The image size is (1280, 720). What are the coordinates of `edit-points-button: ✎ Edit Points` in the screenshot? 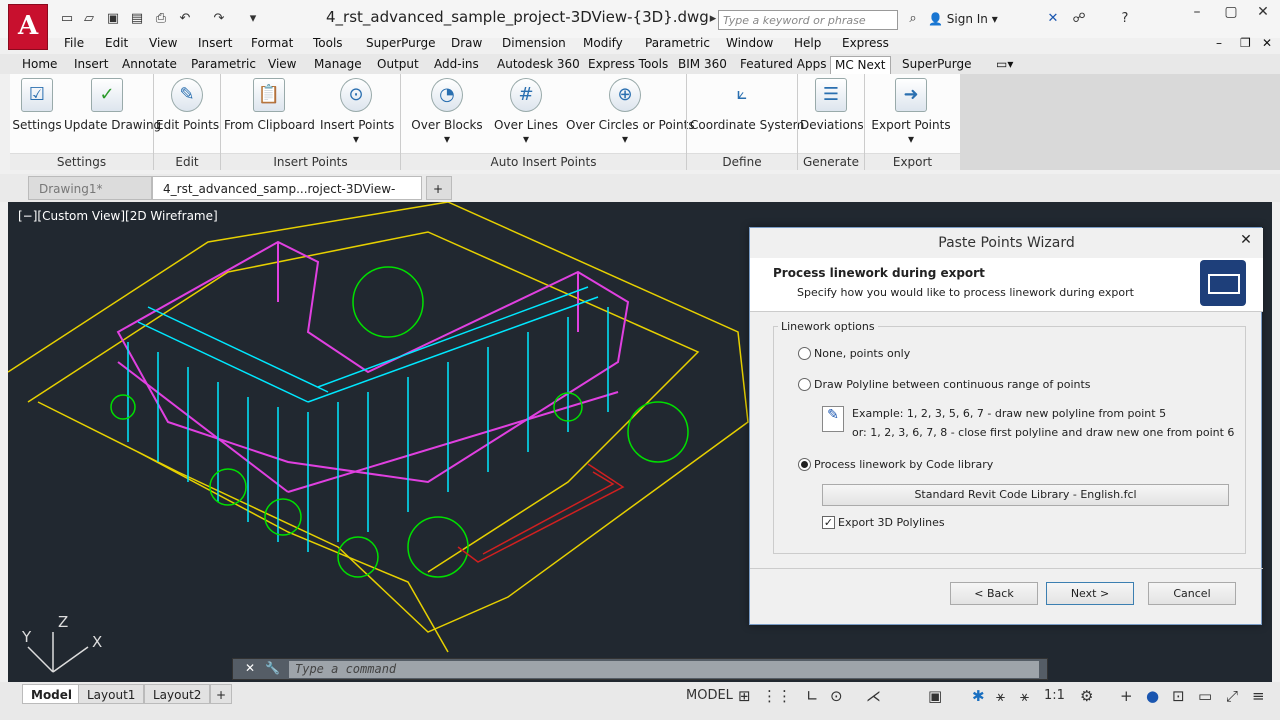 It's located at (187, 105).